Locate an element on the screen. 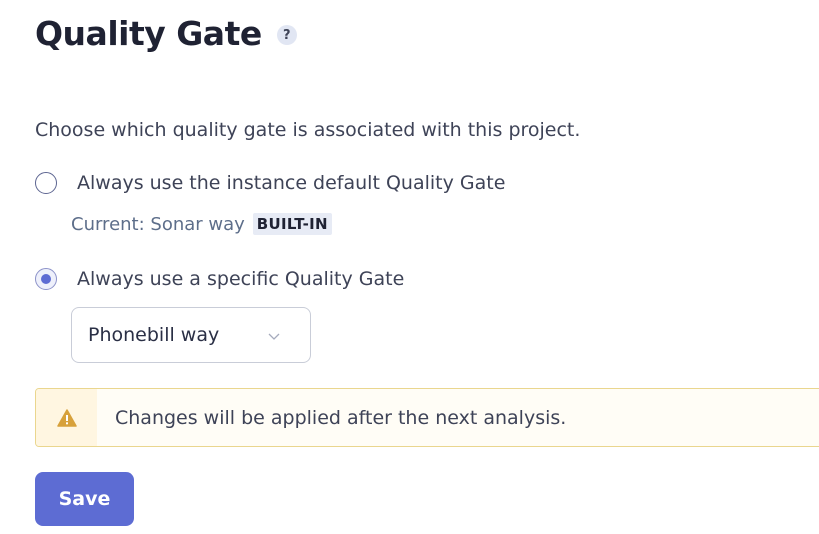 The width and height of the screenshot is (819, 534). save-button: Save is located at coordinates (84, 499).